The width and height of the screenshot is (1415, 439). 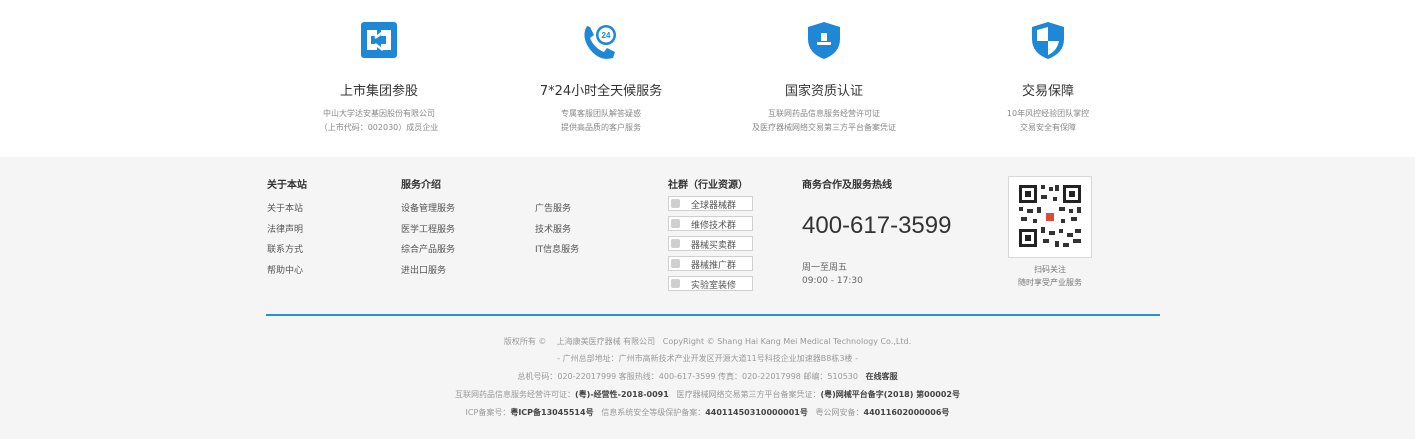 What do you see at coordinates (1048, 40) in the screenshot?
I see `security-shield-icon` at bounding box center [1048, 40].